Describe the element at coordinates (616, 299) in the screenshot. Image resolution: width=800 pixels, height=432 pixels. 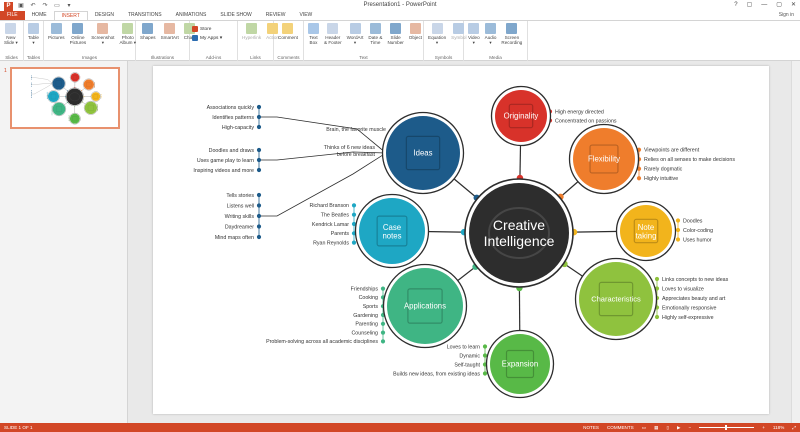
I see `characteristics-node-label: Characteristics` at that location.